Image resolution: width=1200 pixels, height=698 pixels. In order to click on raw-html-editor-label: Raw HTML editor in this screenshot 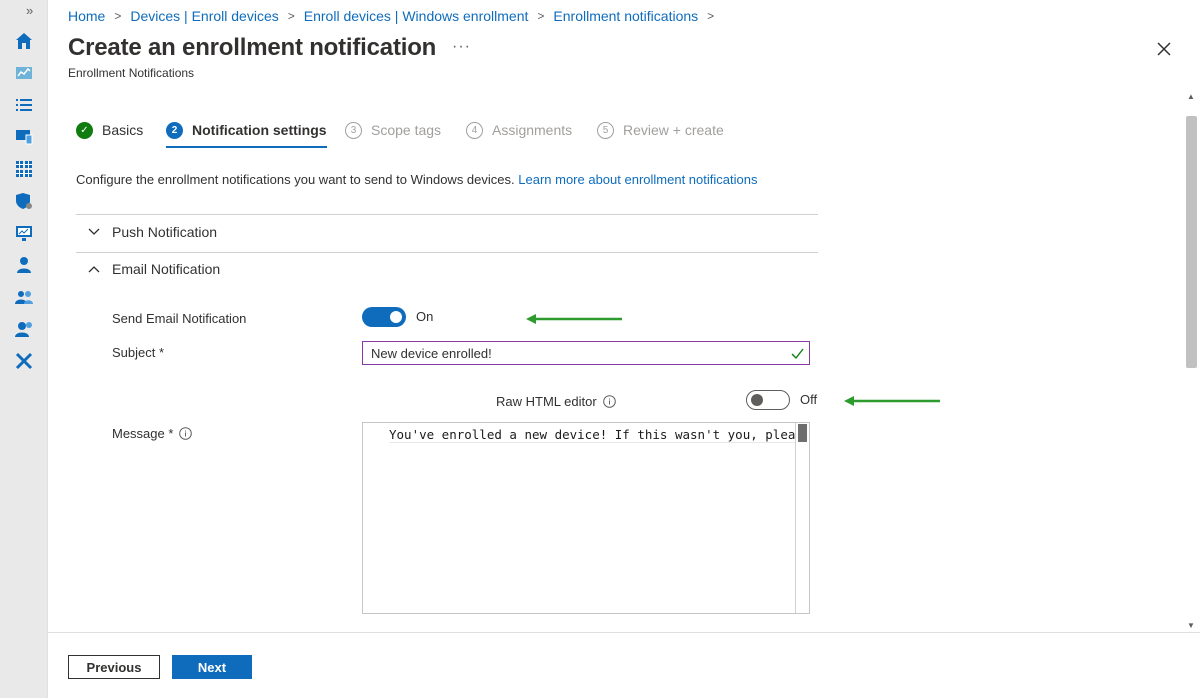, I will do `click(556, 401)`.